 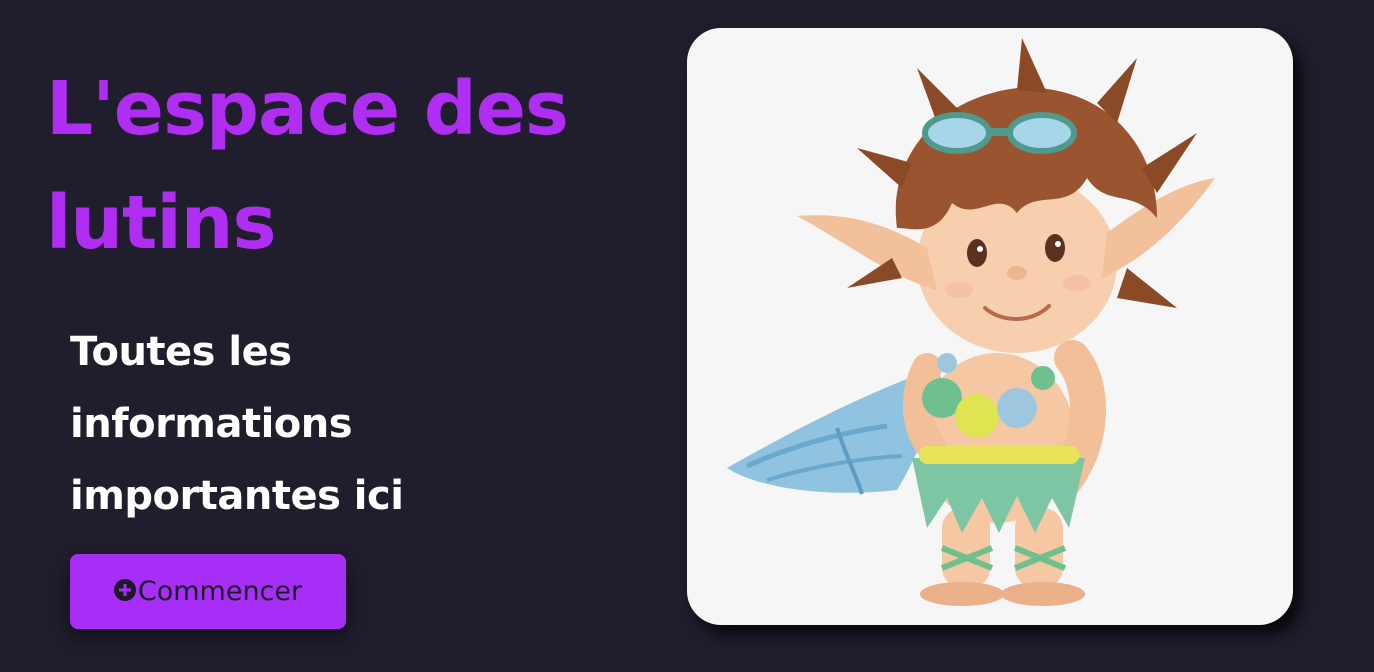 I want to click on start-button: Commencer, so click(x=208, y=591).